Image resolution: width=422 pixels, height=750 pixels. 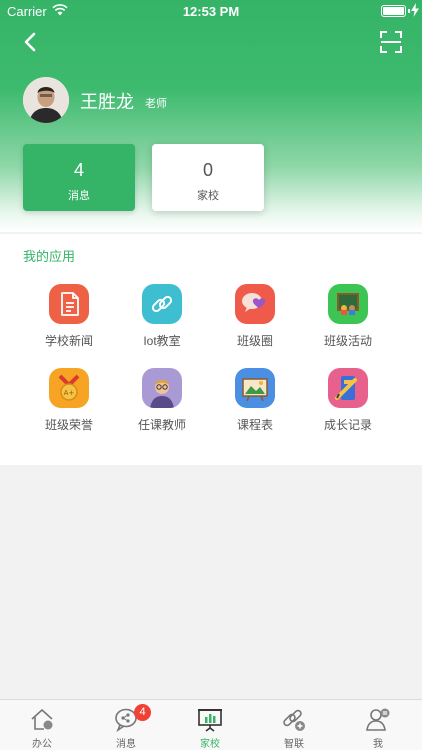 What do you see at coordinates (294, 744) in the screenshot?
I see `tab-label: 智联` at bounding box center [294, 744].